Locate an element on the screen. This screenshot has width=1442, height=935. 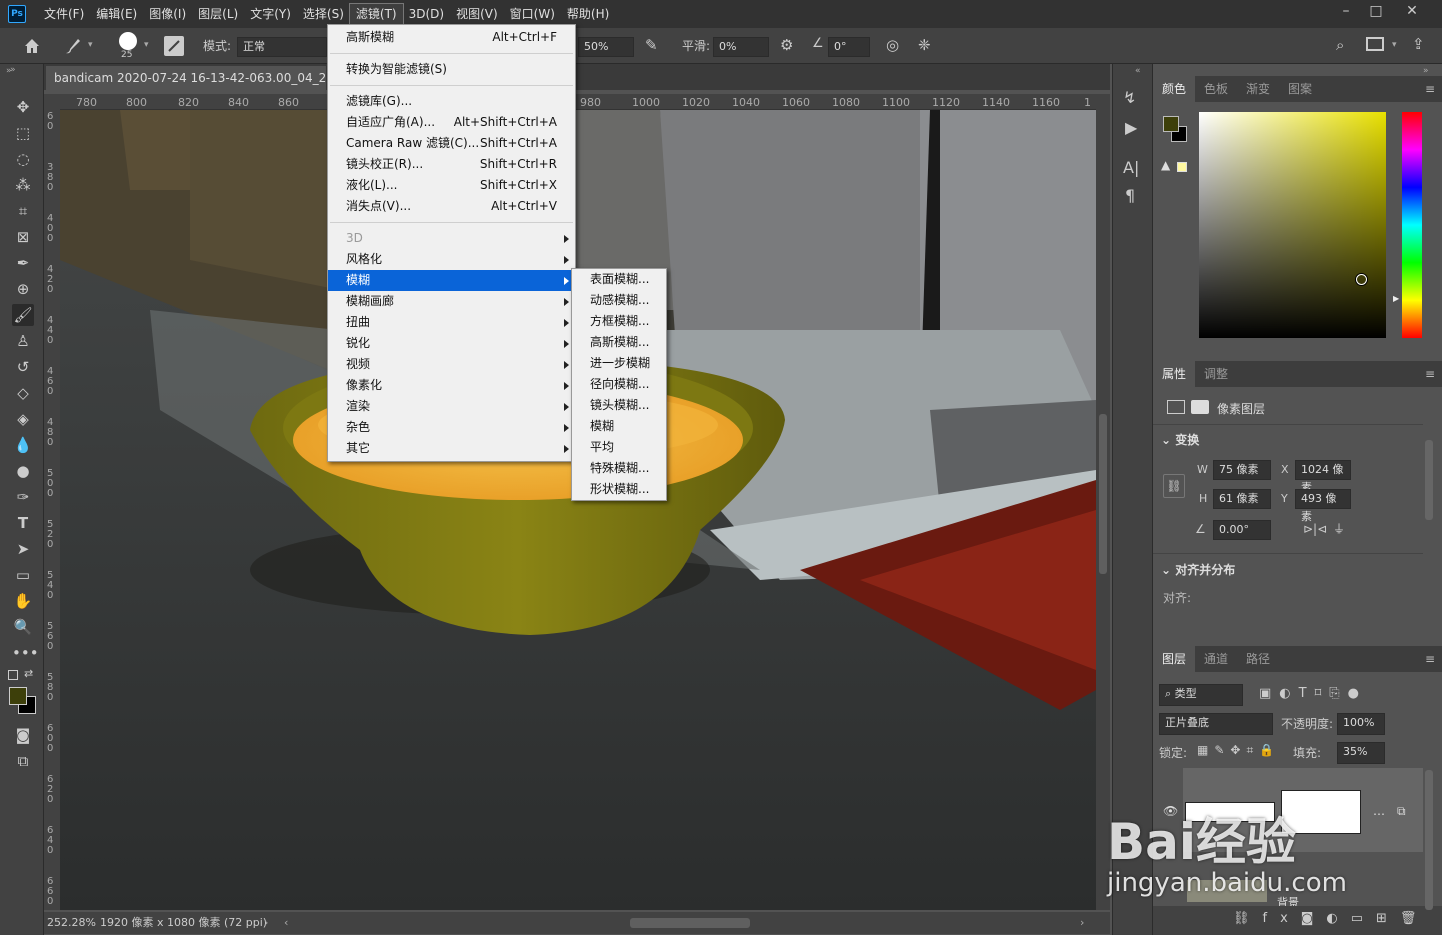
menu-item: 图像(I) is located at coordinates (167, 14).